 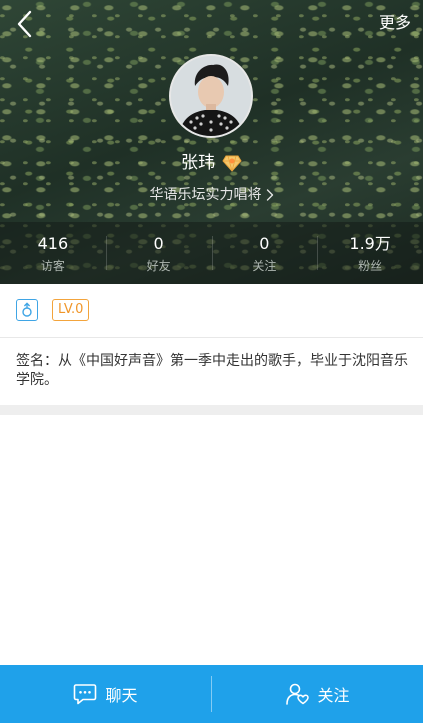 What do you see at coordinates (53, 243) in the screenshot?
I see `stat-value: 416` at bounding box center [53, 243].